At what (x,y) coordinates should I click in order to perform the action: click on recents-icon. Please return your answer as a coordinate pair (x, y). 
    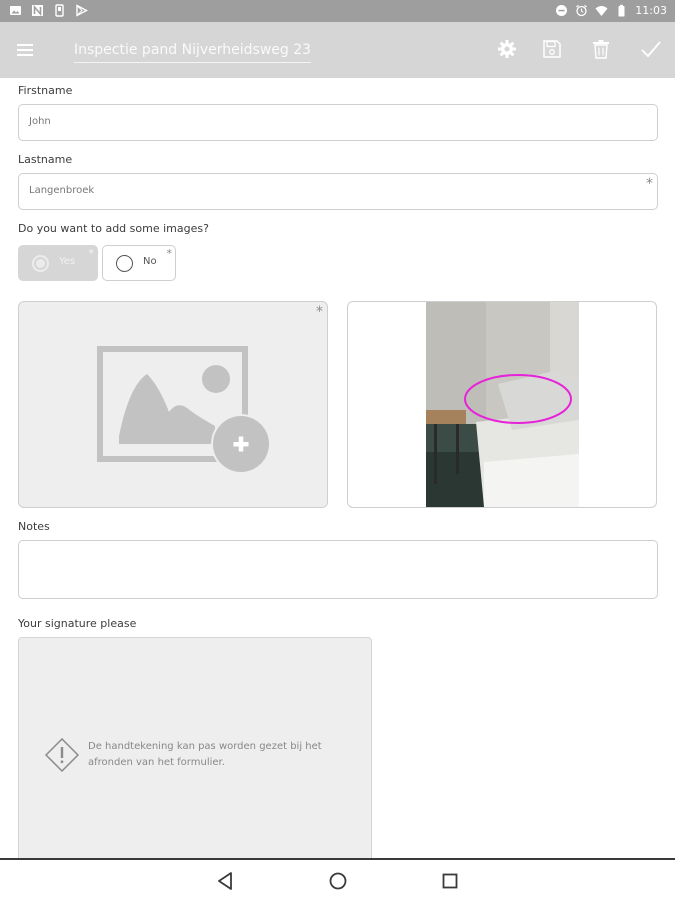
    Looking at the image, I should click on (450, 881).